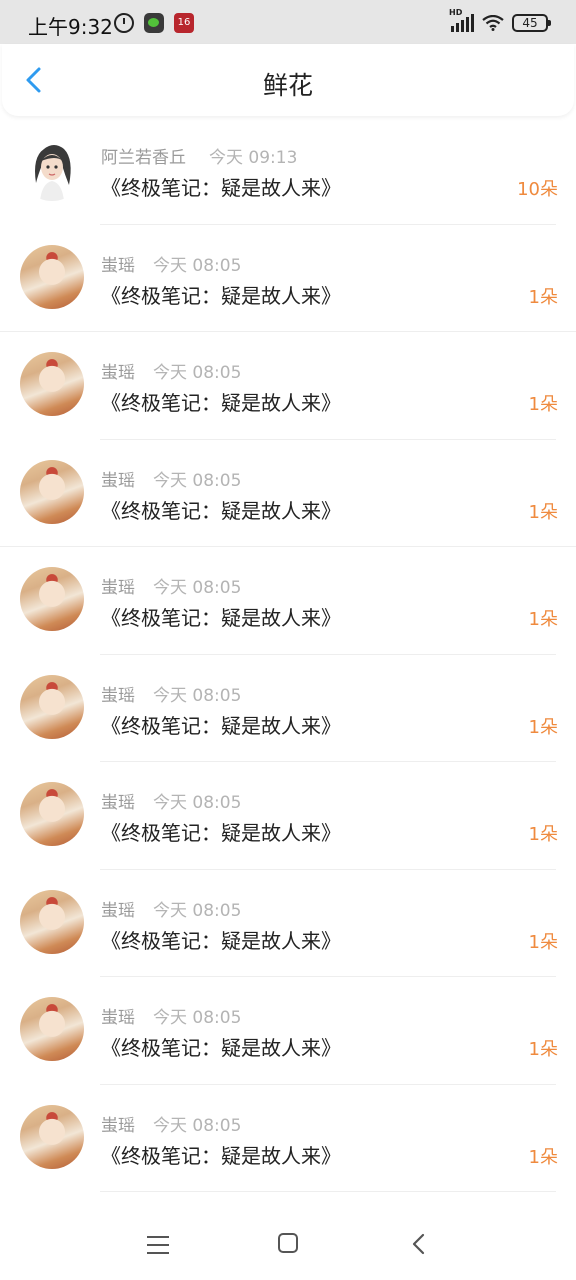 This screenshot has width=576, height=1280. Describe the element at coordinates (253, 158) in the screenshot. I see `send-time: 今天 09:13` at that location.